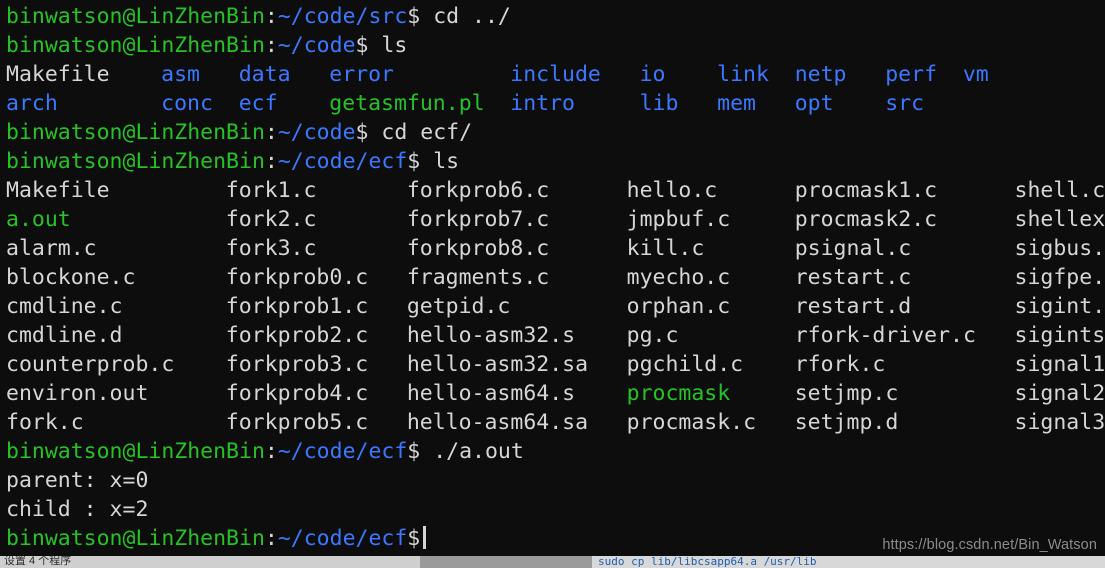 Image resolution: width=1105 pixels, height=568 pixels. What do you see at coordinates (989, 545) in the screenshot?
I see `csdn-watermark: https://blog.csdn.net/Bin_Watson` at bounding box center [989, 545].